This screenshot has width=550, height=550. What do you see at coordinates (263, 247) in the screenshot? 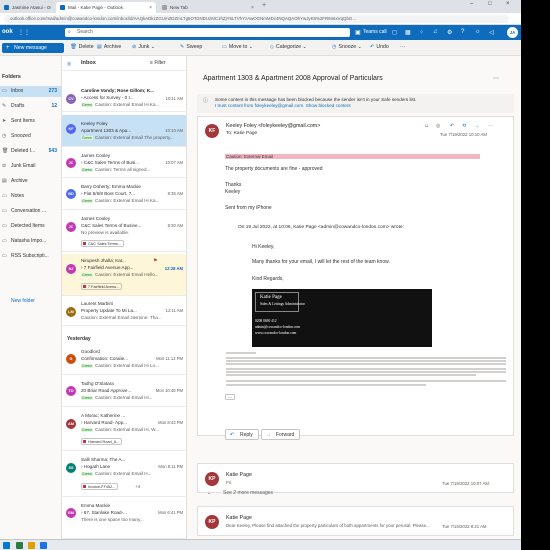
I see `quote-line: Hi Keeley,` at bounding box center [263, 247].